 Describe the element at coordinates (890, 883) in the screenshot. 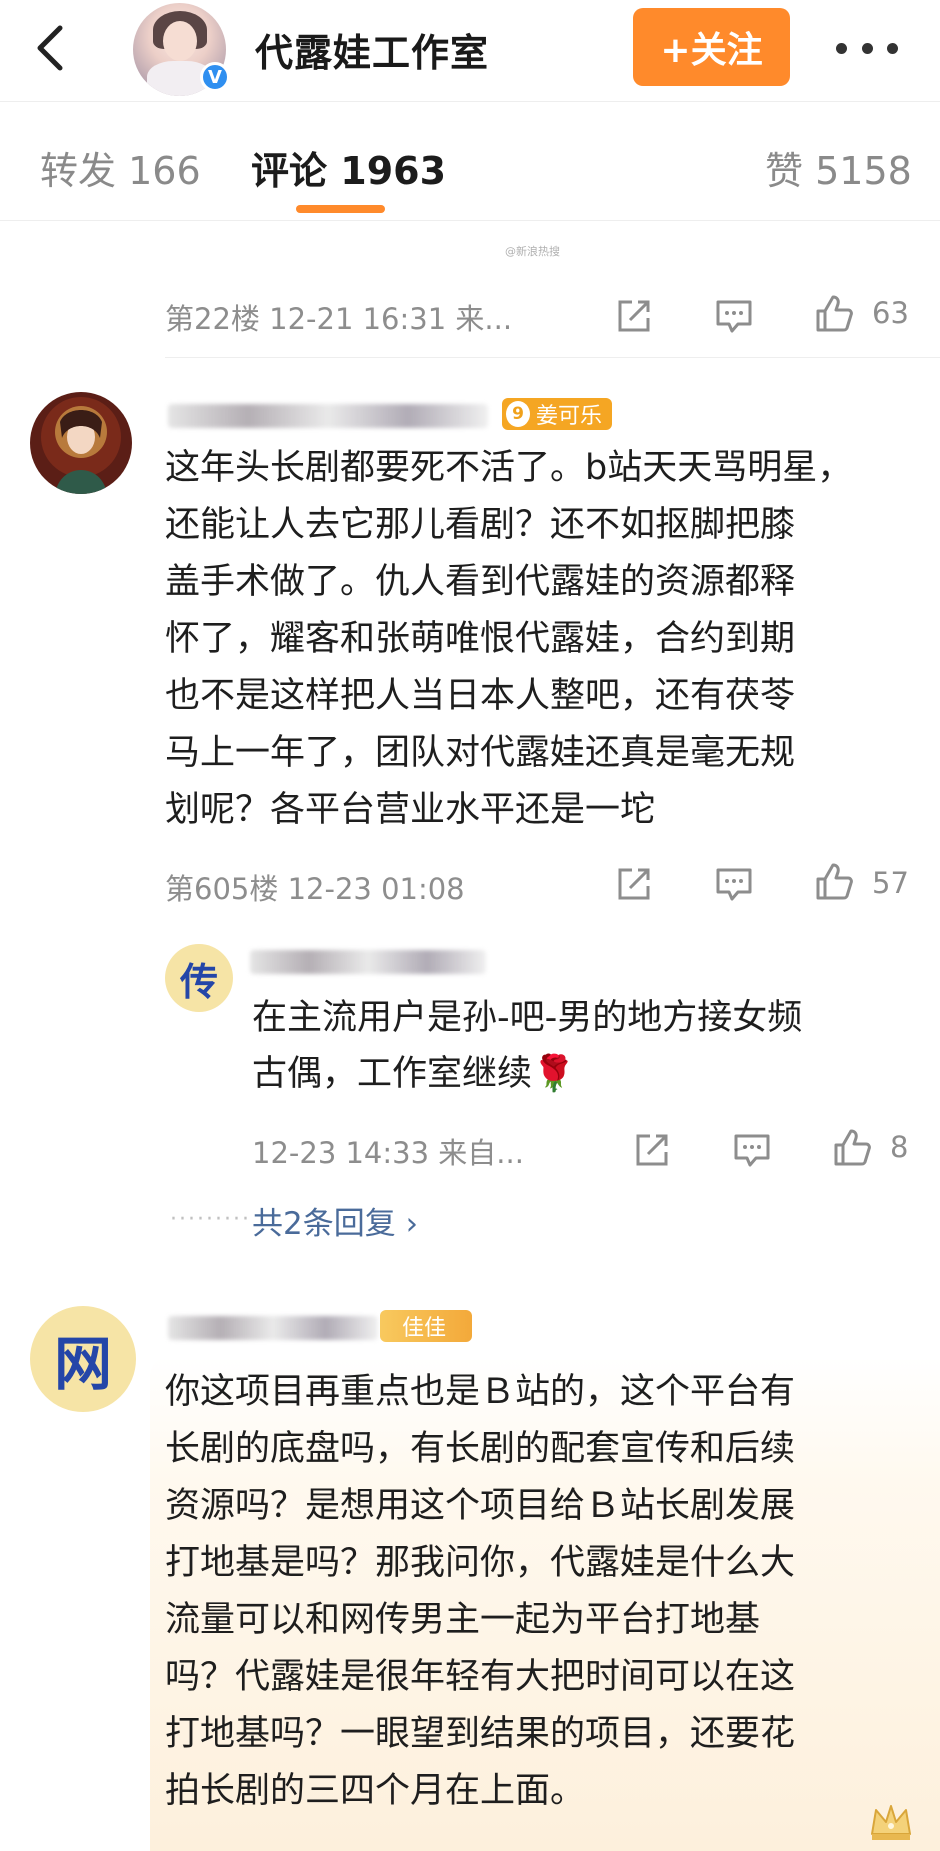

I see `like-count: 57` at that location.